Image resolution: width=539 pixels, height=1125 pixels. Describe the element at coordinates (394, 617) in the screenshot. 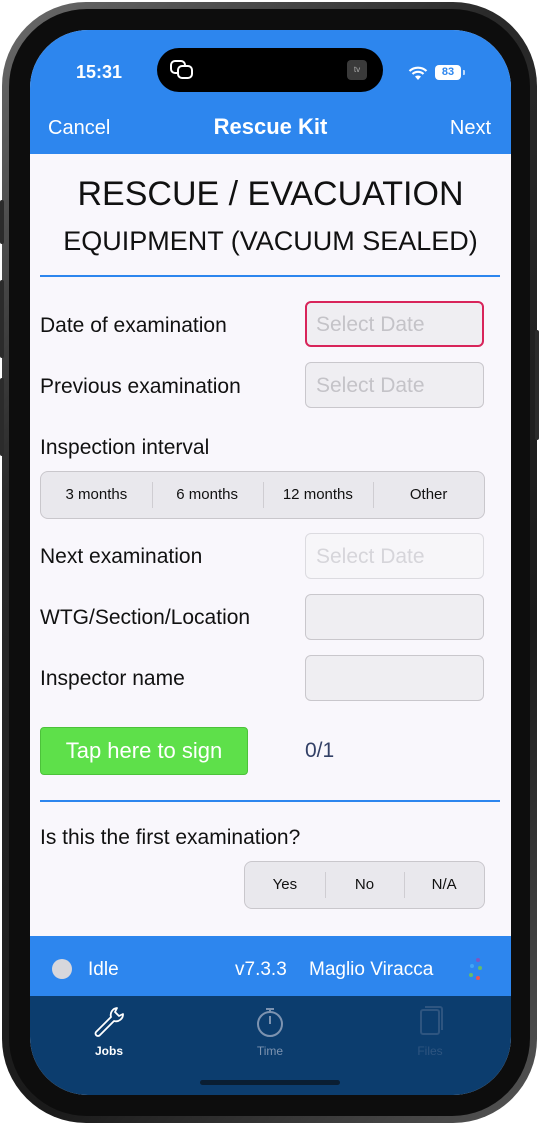

I see `location-field` at that location.